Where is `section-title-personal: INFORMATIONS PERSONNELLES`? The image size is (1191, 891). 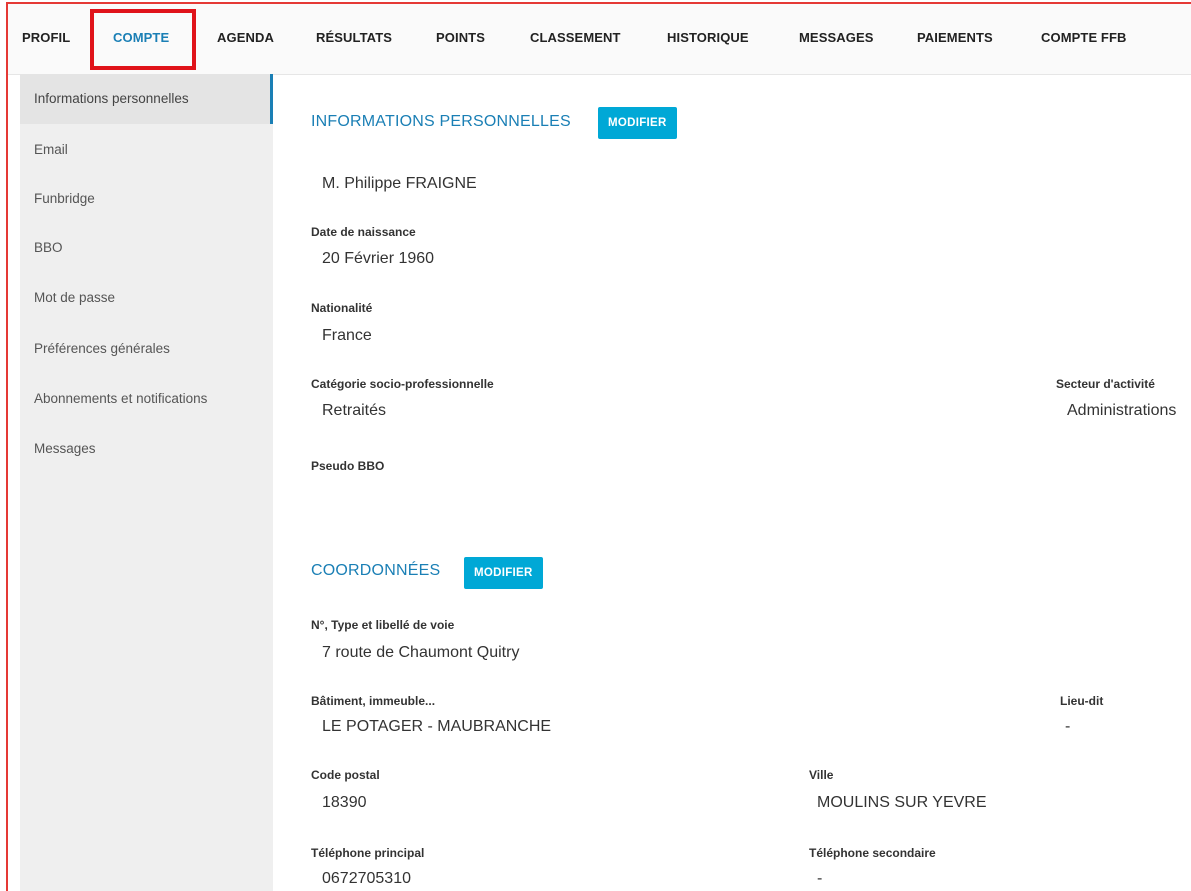 section-title-personal: INFORMATIONS PERSONNELLES is located at coordinates (441, 121).